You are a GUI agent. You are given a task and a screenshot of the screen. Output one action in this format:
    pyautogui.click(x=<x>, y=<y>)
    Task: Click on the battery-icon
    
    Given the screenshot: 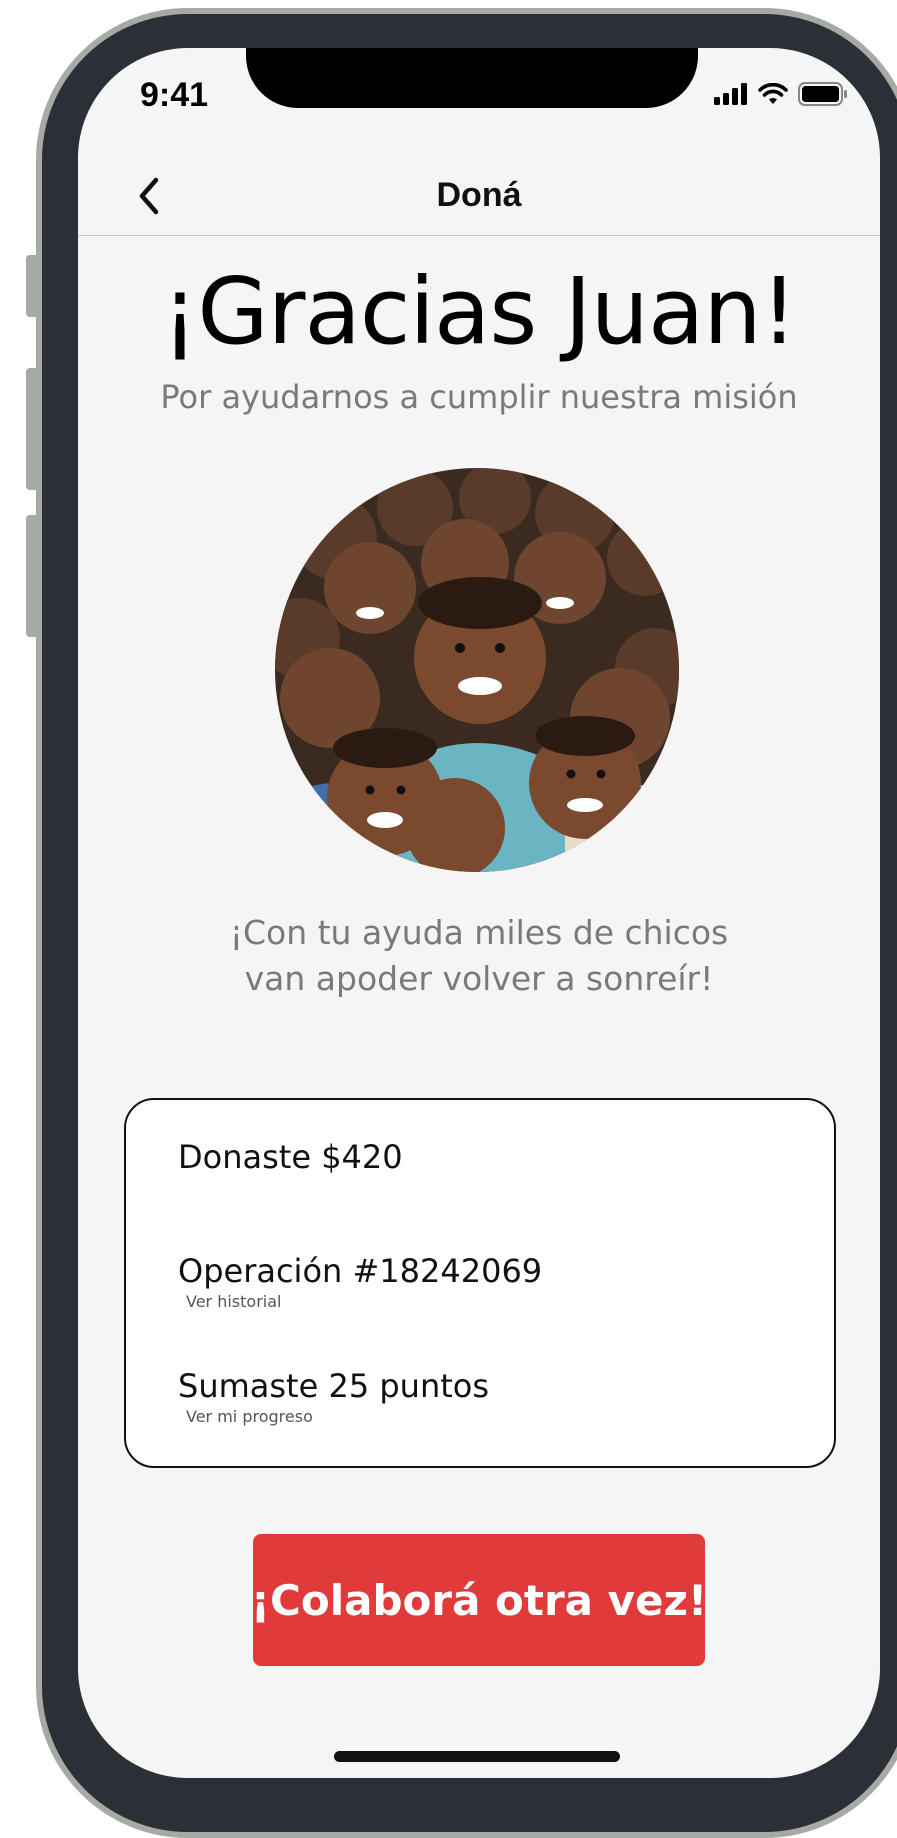 What is the action you would take?
    pyautogui.click(x=822, y=94)
    